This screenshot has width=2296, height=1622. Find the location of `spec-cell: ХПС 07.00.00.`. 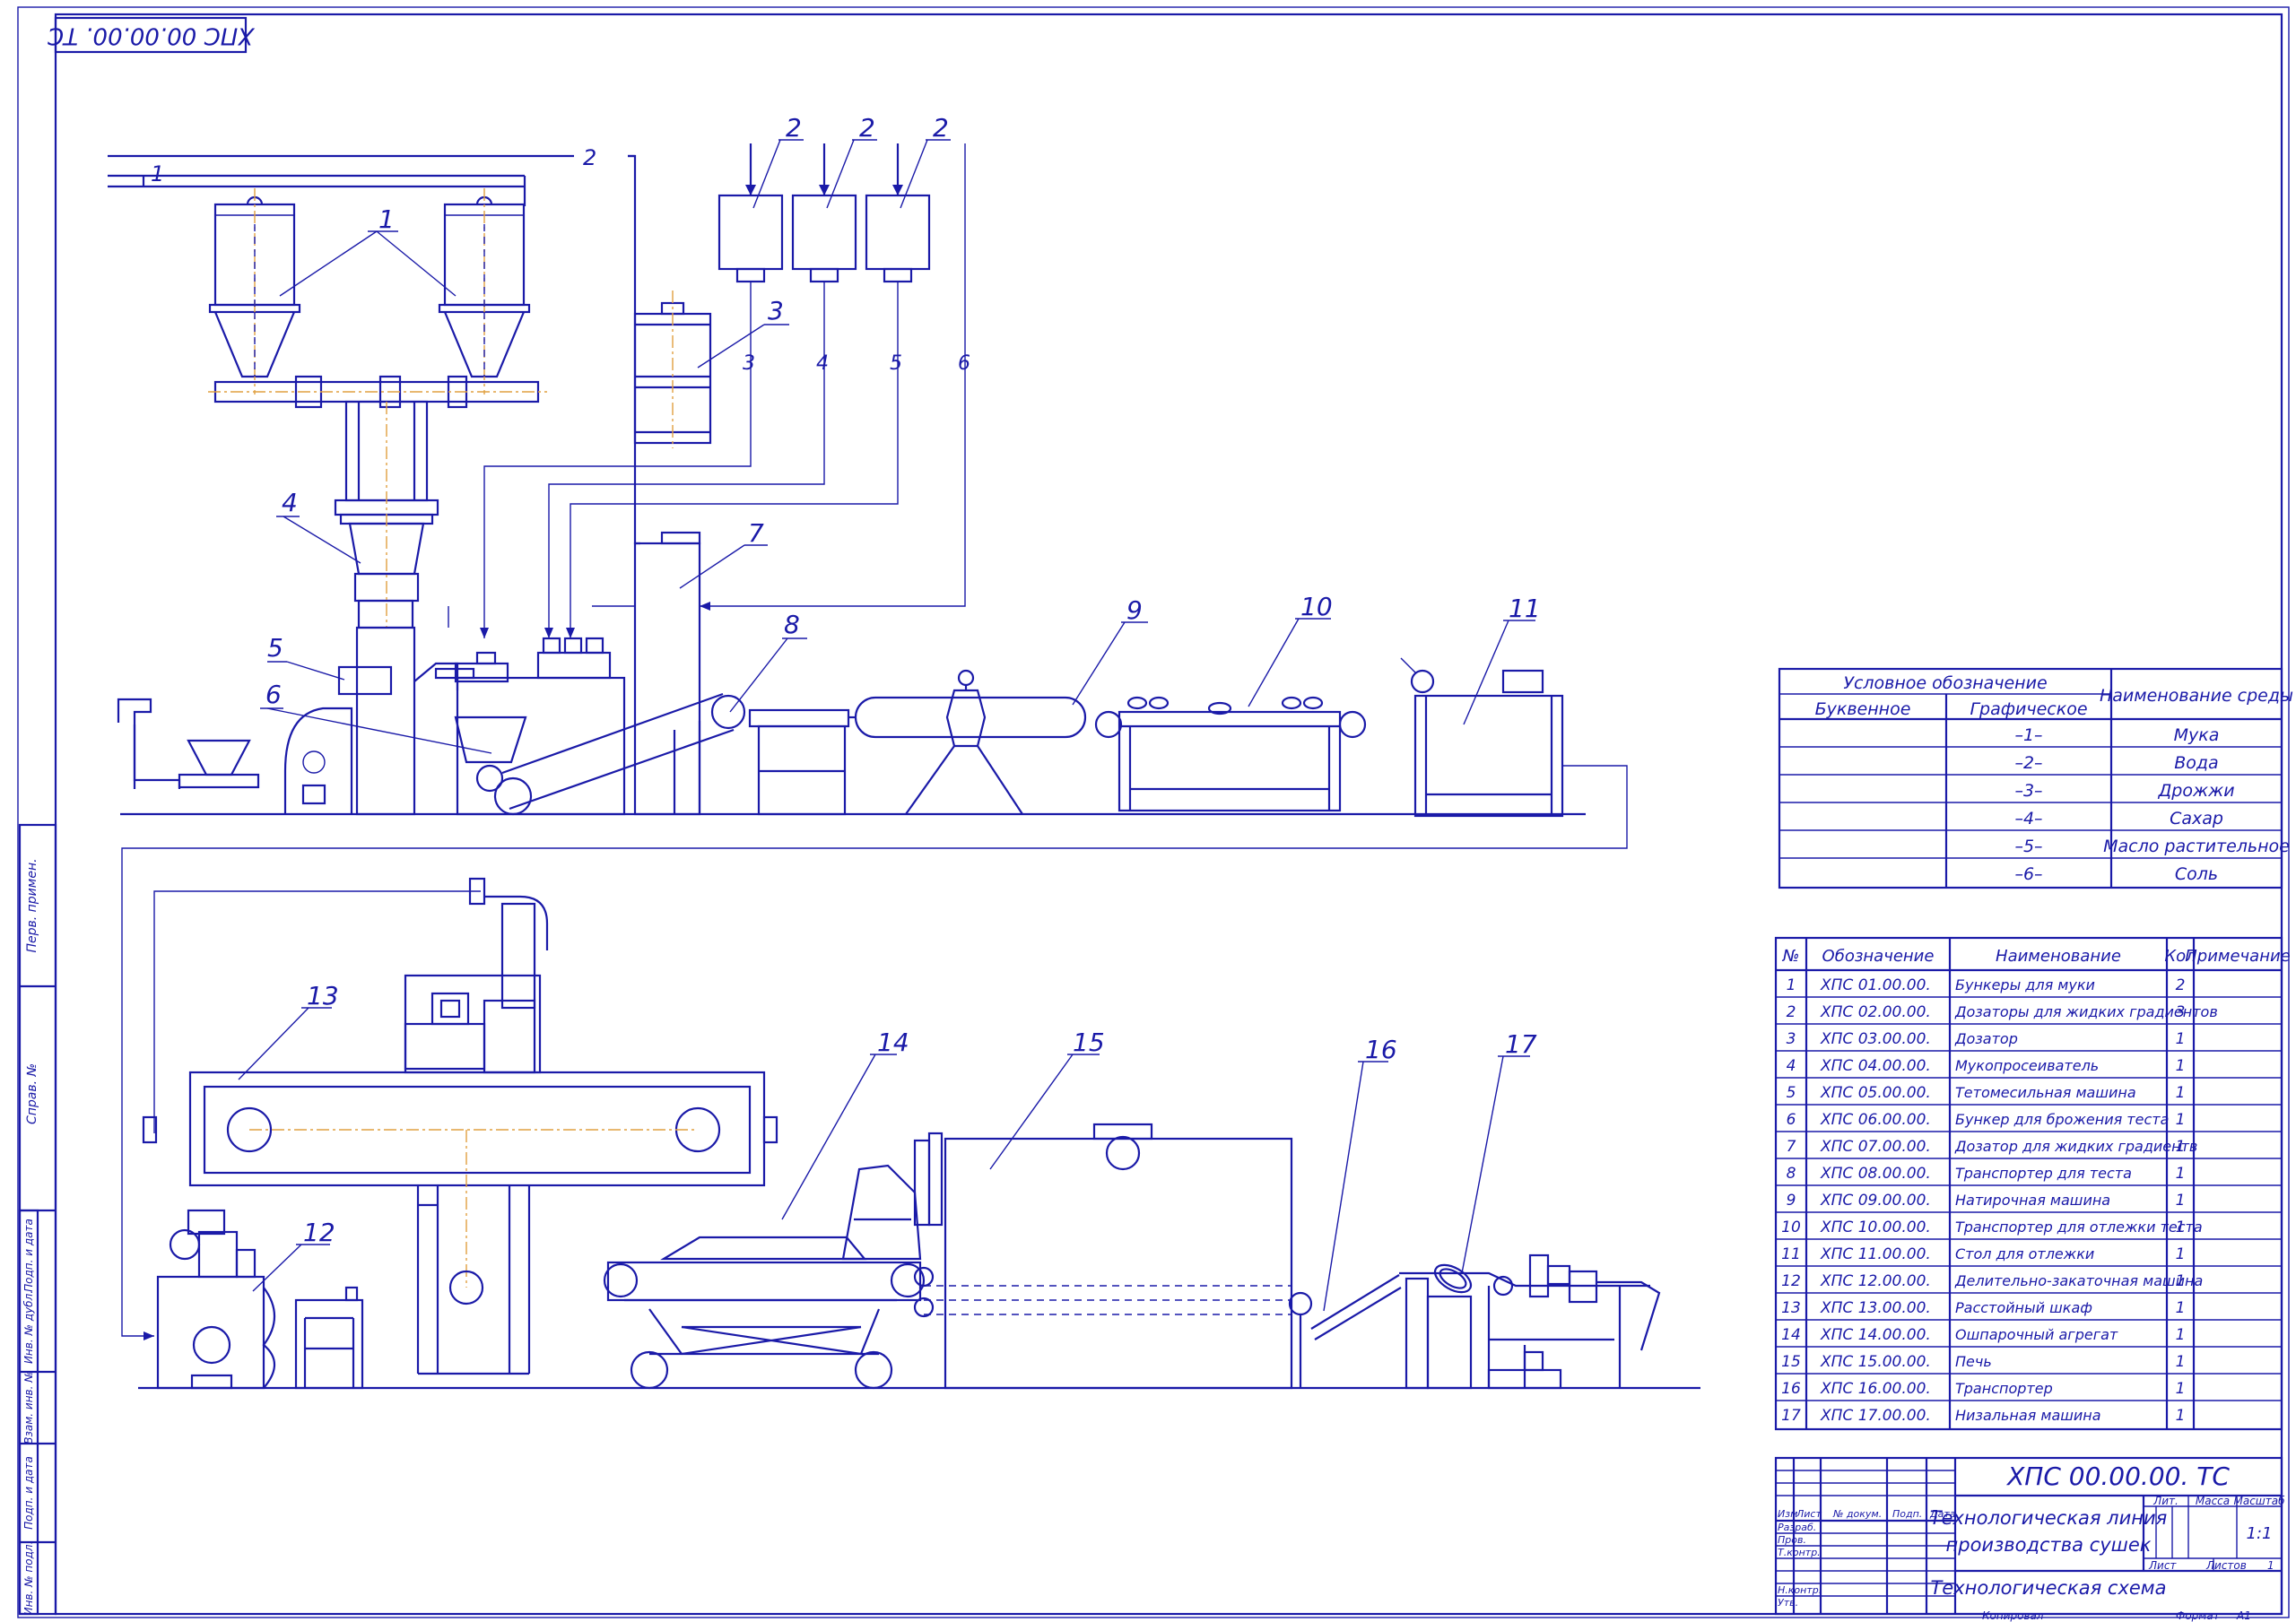

spec-cell: ХПС 07.00.00. is located at coordinates (1875, 1147).